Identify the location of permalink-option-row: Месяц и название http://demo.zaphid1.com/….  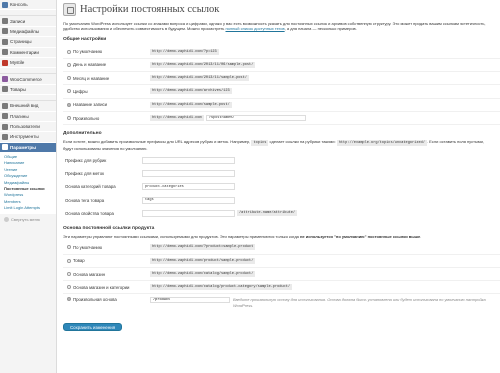
(281, 79).